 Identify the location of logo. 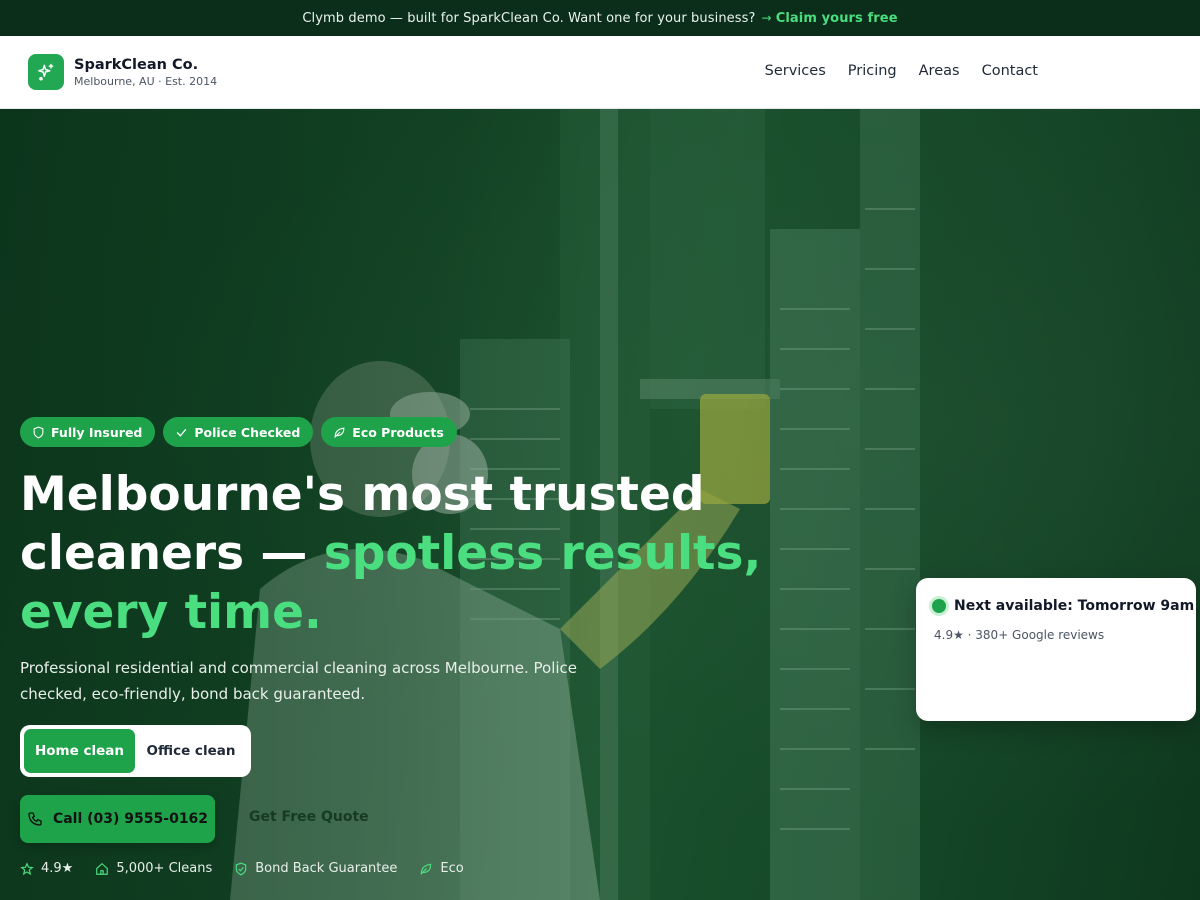
(46, 72).